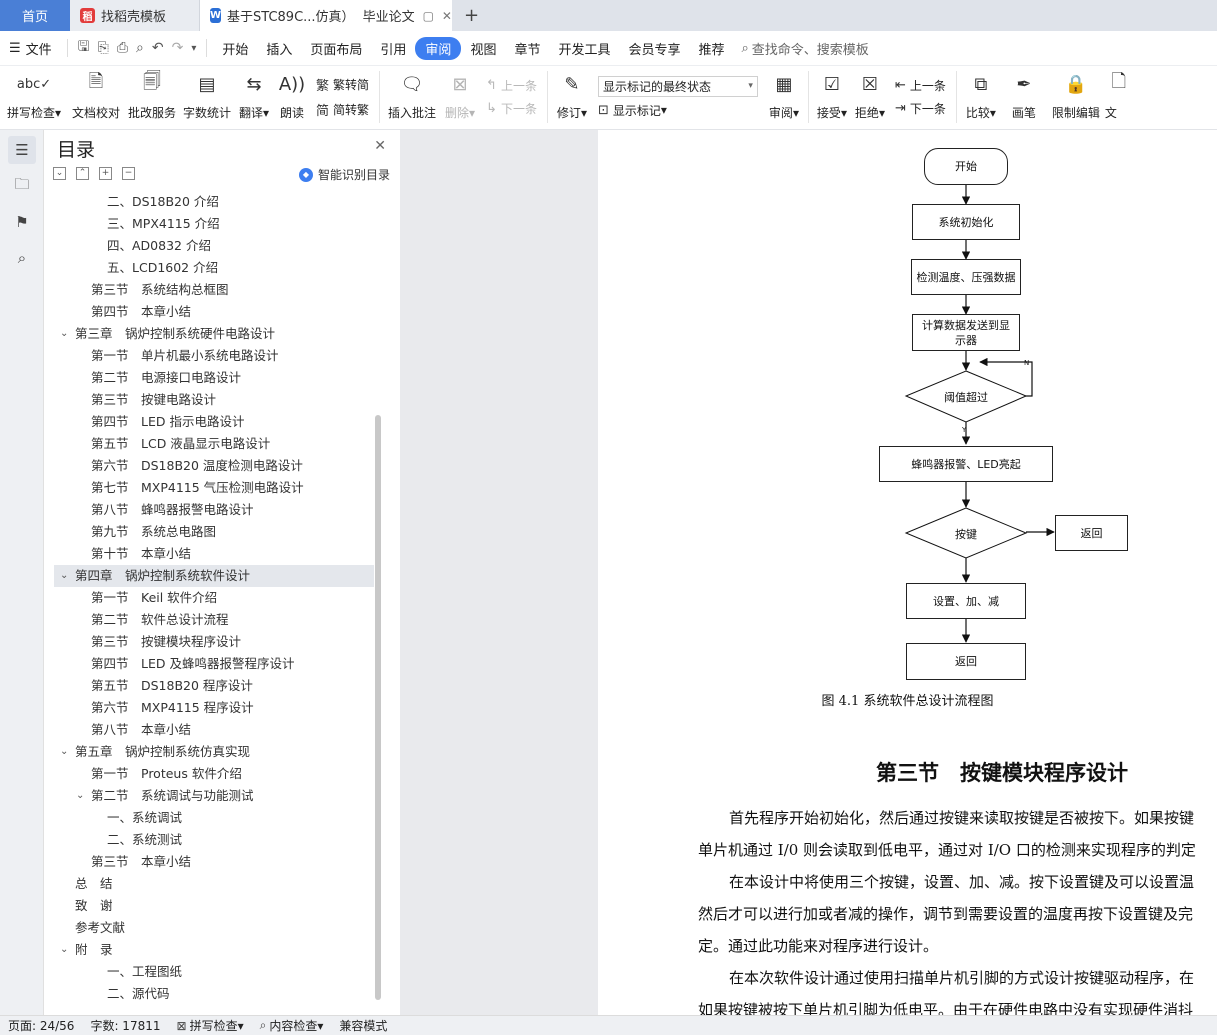 Image resolution: width=1217 pixels, height=1035 pixels. Describe the element at coordinates (41, 1025) in the screenshot. I see `page-indicator: 页面: 24/56` at that location.